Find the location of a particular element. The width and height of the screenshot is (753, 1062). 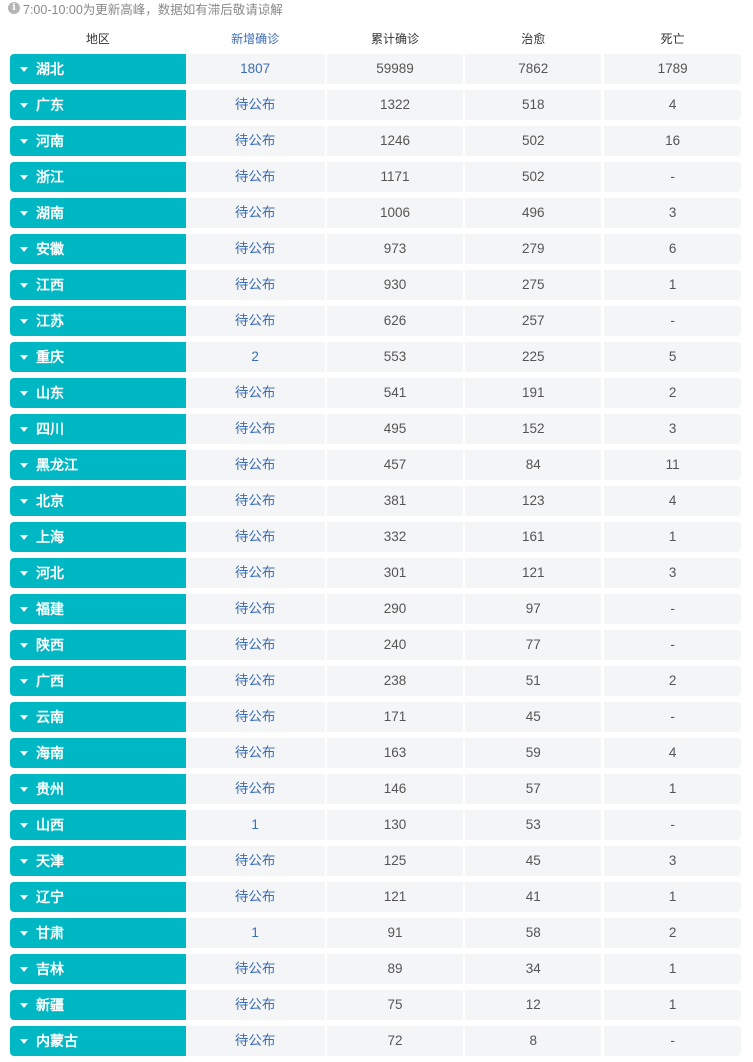

cured-cell: 77 is located at coordinates (533, 645).